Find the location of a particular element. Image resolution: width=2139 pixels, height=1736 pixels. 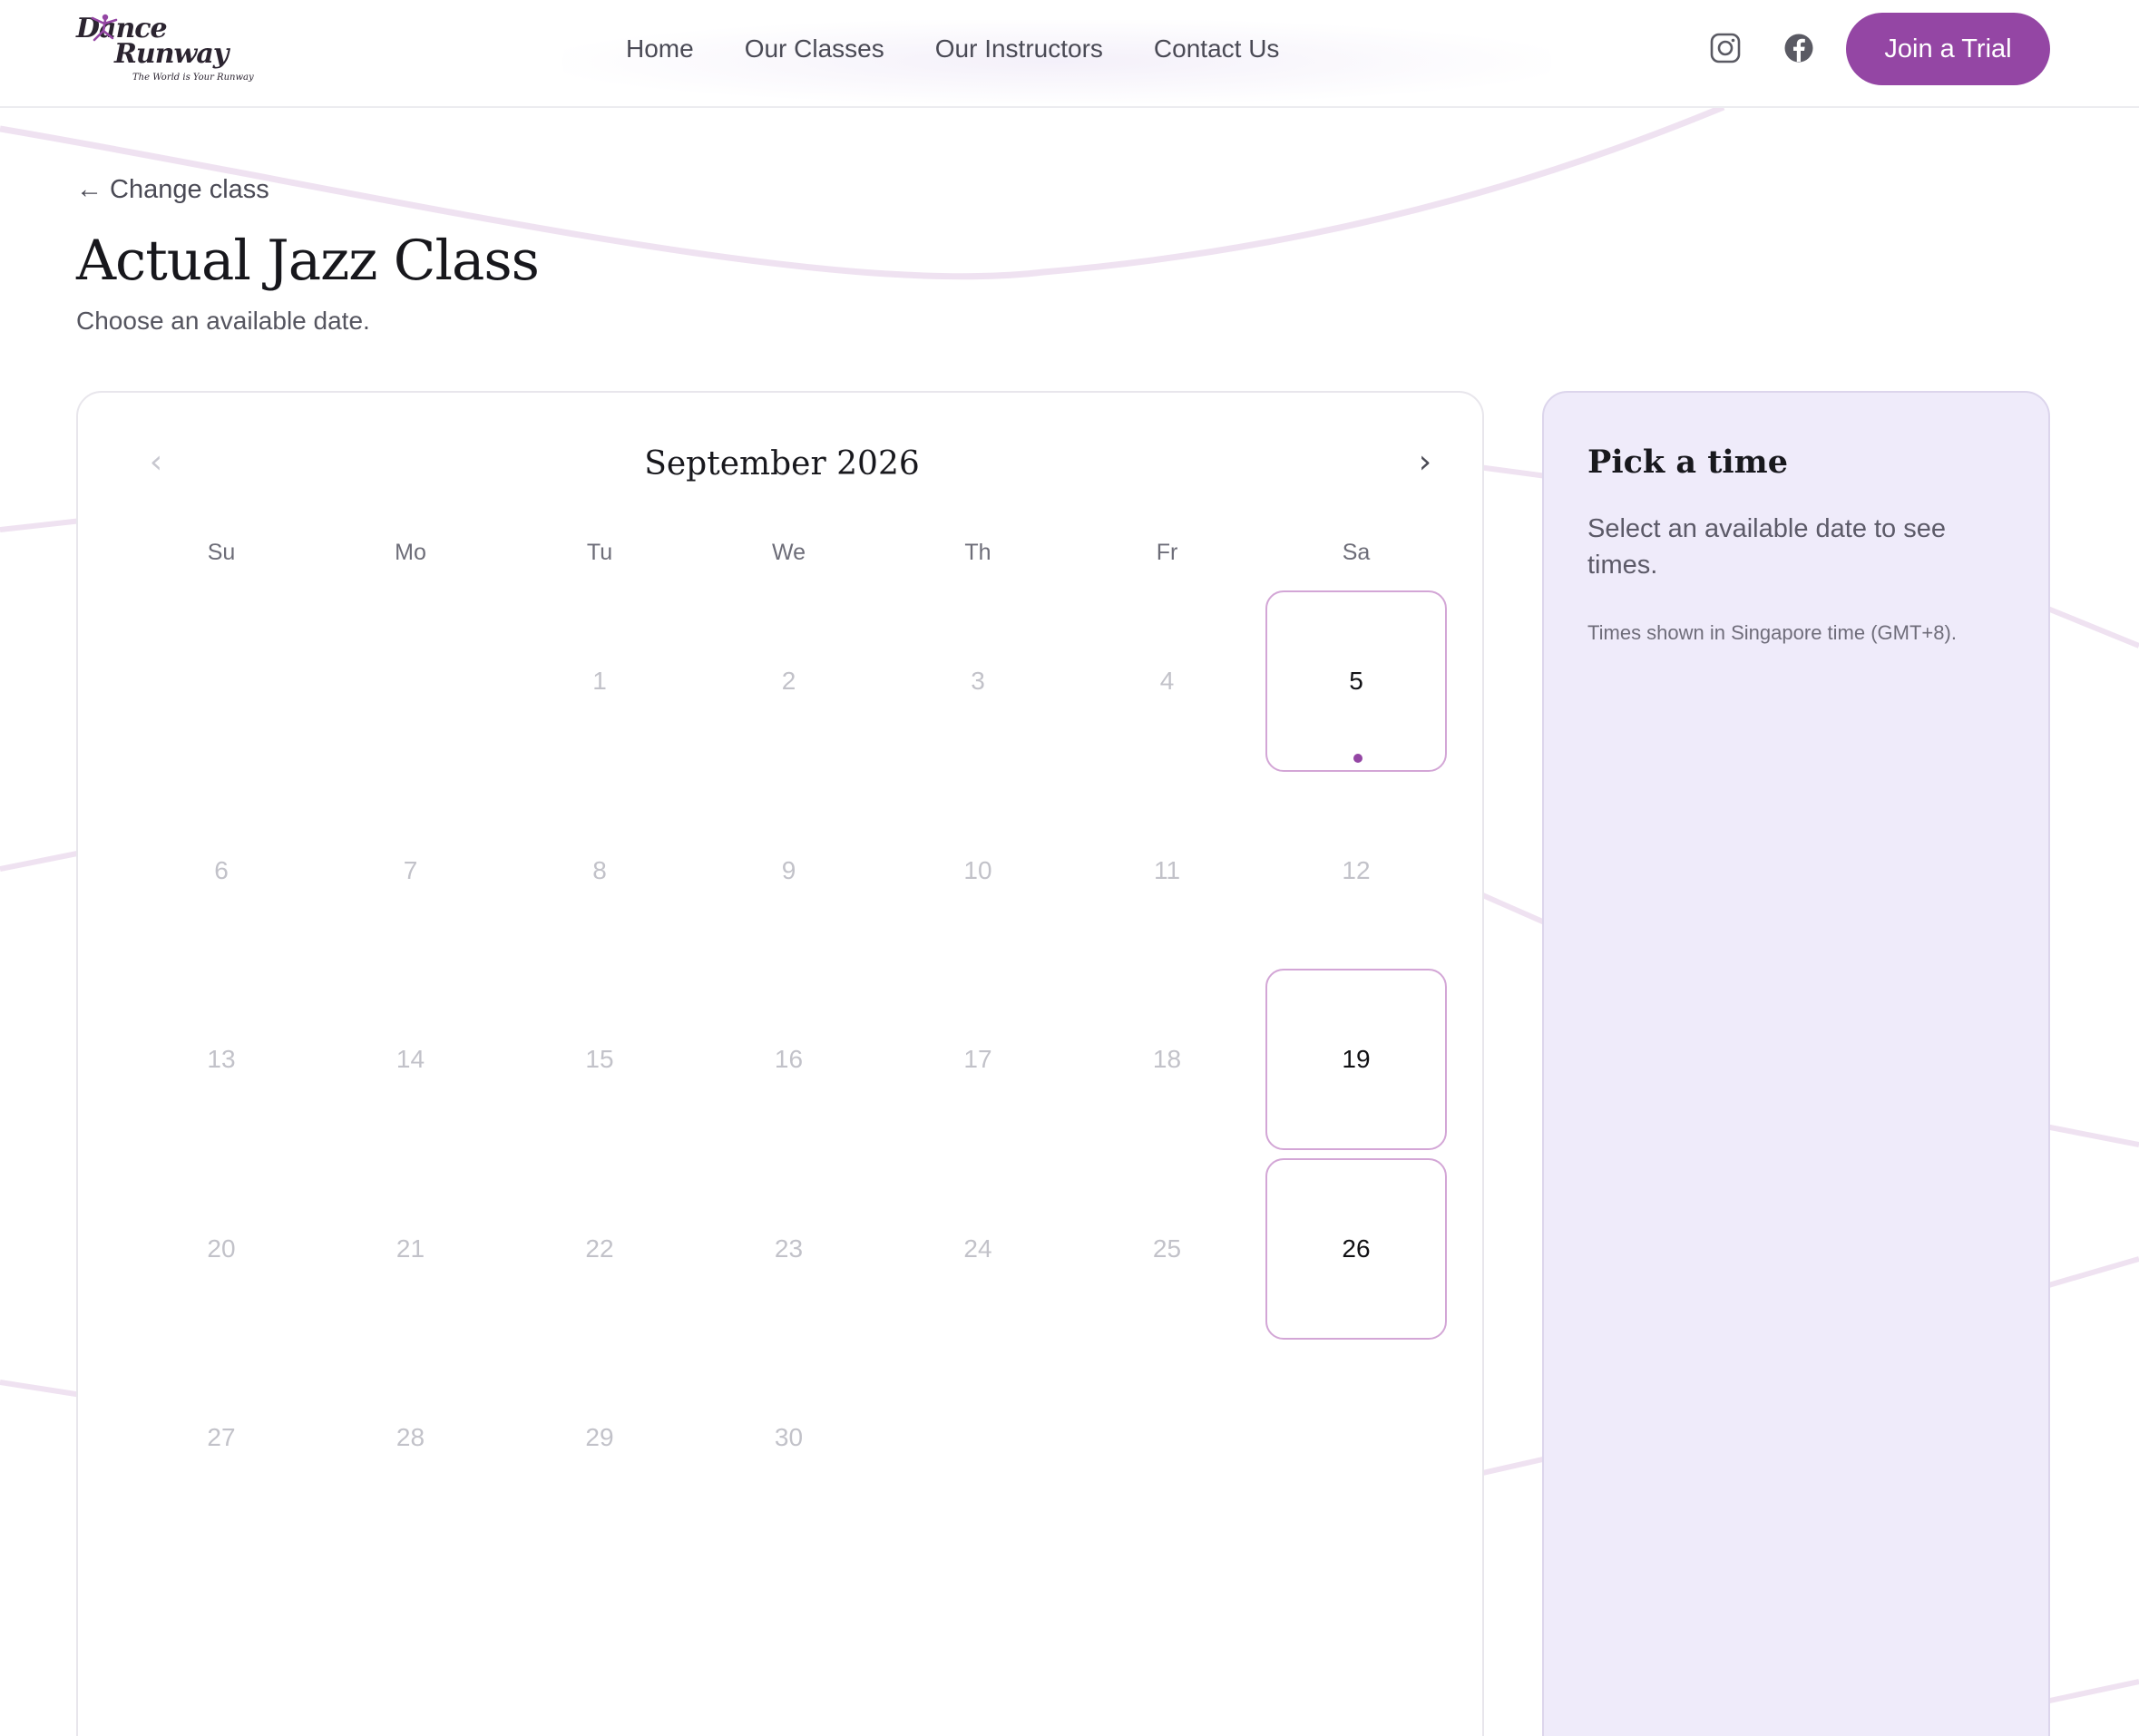

calendar-day-number: 9 is located at coordinates (788, 869).